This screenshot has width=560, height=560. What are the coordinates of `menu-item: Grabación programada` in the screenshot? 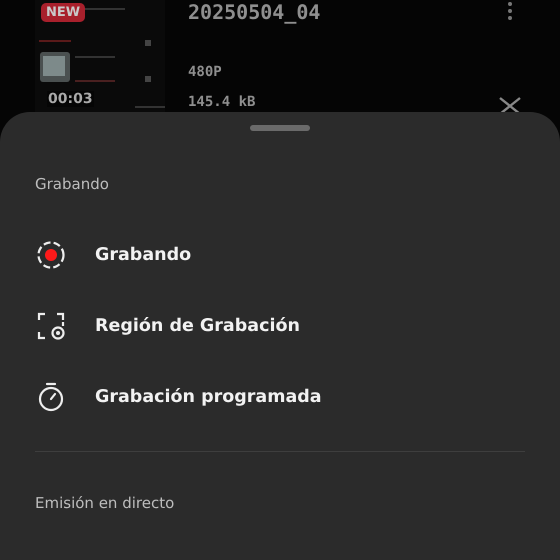 It's located at (280, 396).